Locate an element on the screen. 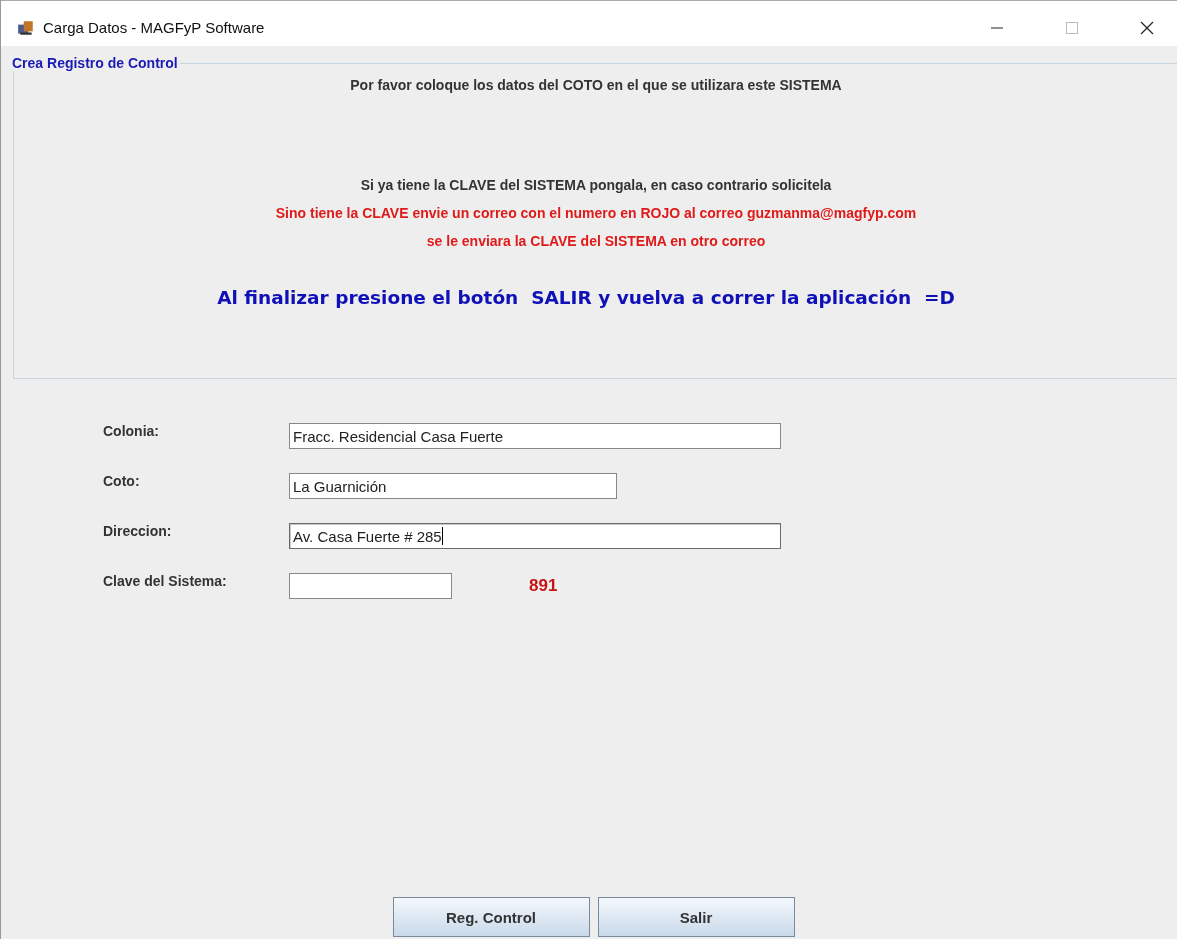 The height and width of the screenshot is (939, 1177). input-field: Fracc. Residencial Casa Fuerte is located at coordinates (535, 436).